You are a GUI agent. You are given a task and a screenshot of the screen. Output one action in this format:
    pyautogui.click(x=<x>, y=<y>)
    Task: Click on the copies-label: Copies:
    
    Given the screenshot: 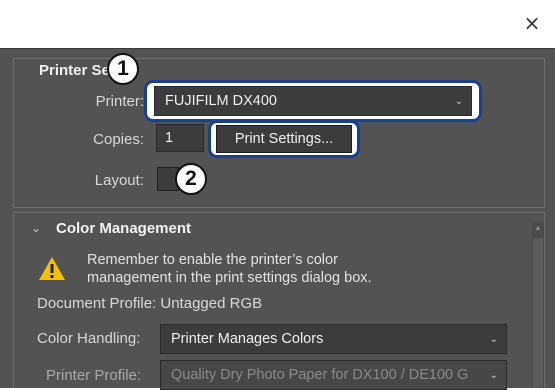 What is the action you would take?
    pyautogui.click(x=118, y=139)
    